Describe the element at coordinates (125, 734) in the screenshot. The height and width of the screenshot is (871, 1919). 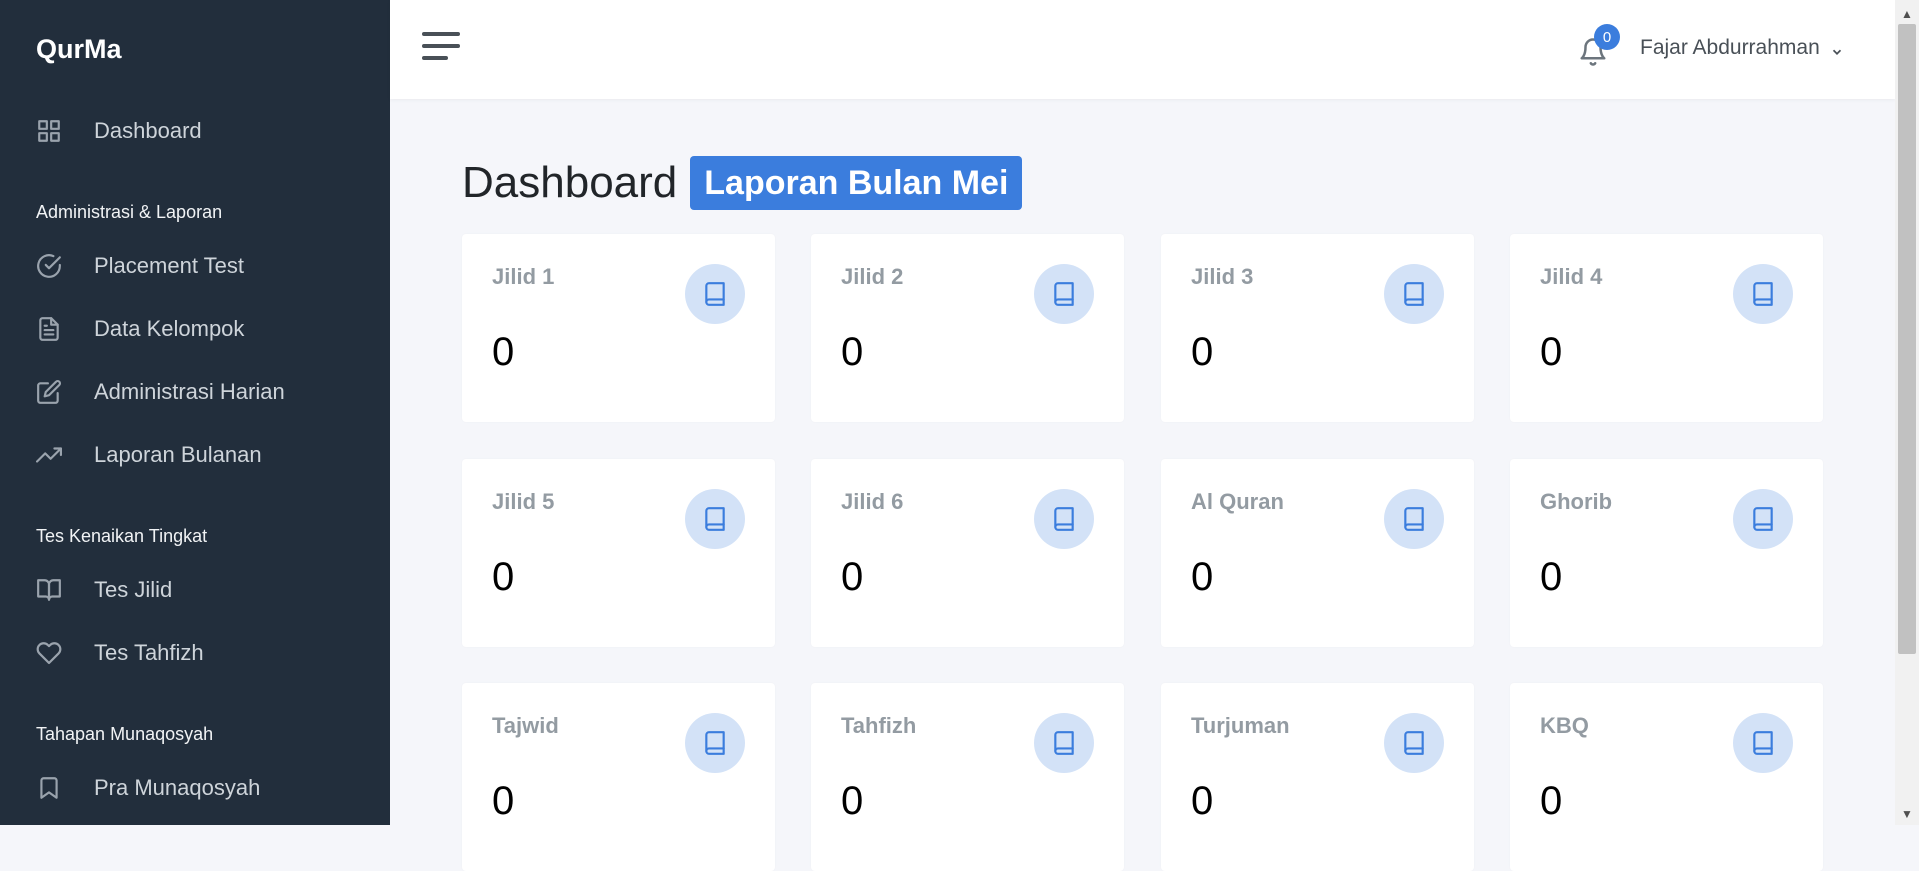
I see `sidebar-header-tahapan-munaqosyah: Tahapan Munaqosyah` at that location.